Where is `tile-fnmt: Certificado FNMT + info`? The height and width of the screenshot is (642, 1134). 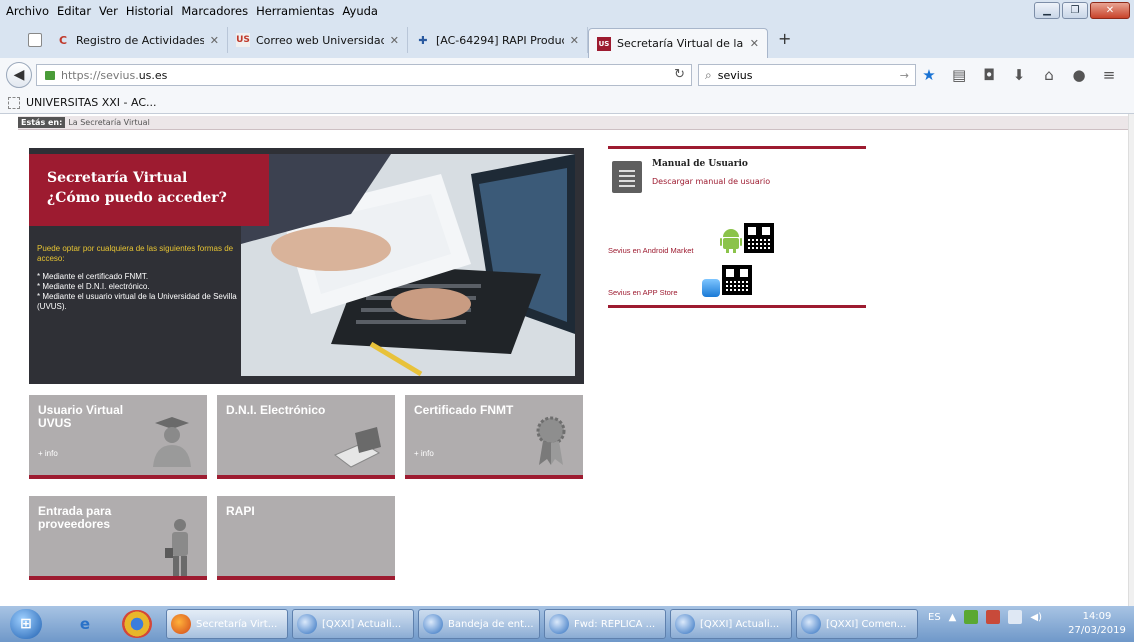 tile-fnmt: Certificado FNMT + info is located at coordinates (494, 437).